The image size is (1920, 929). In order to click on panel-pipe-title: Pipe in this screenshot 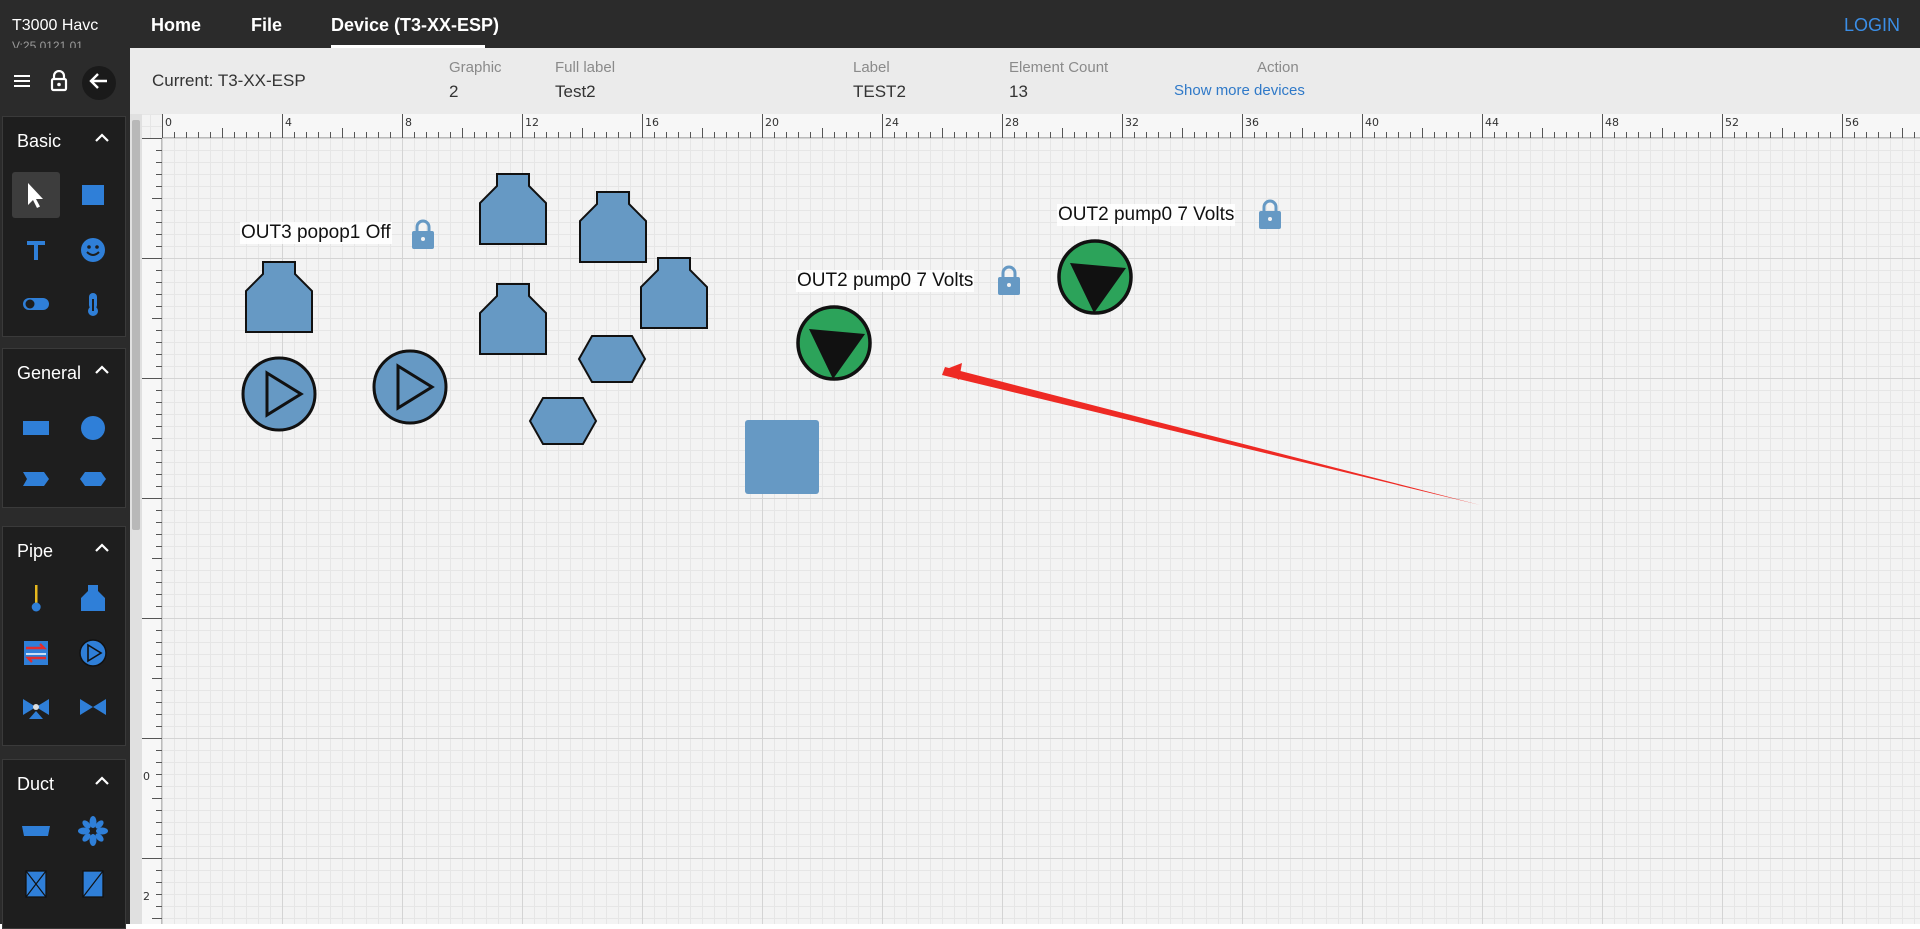, I will do `click(35, 551)`.